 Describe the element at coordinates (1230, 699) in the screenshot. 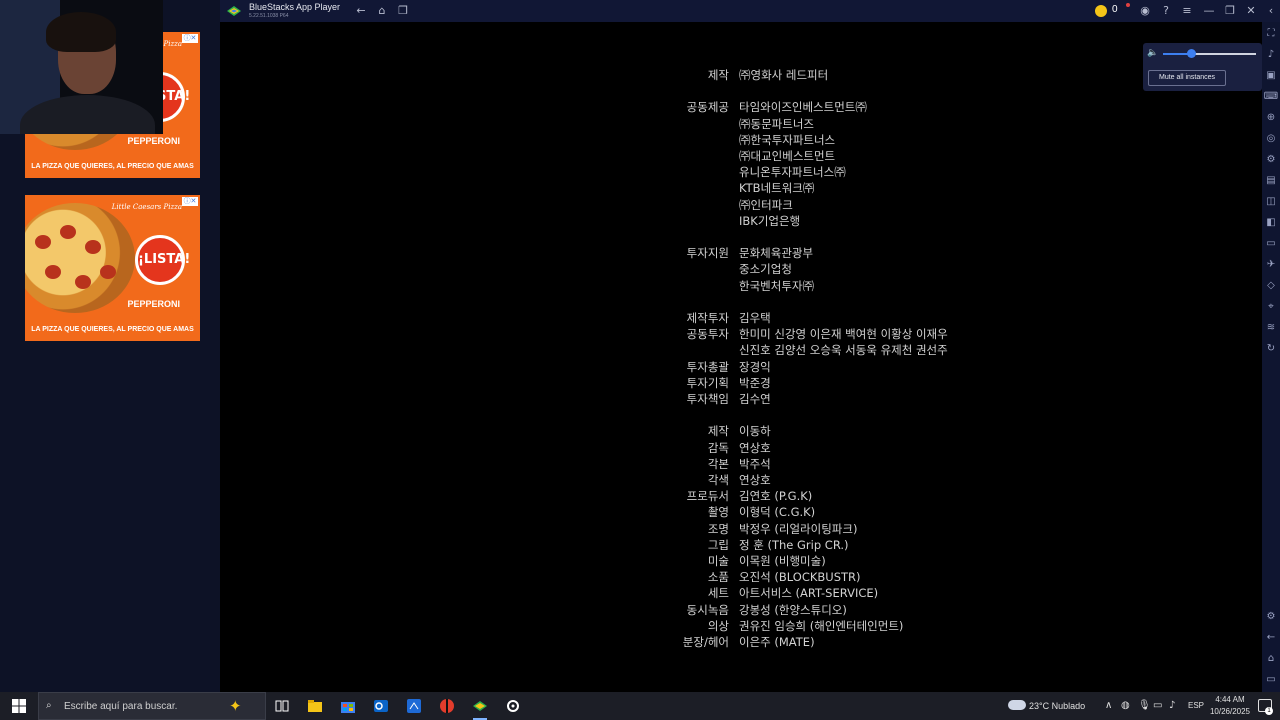

I see `clock-time: 4:44 AM` at that location.